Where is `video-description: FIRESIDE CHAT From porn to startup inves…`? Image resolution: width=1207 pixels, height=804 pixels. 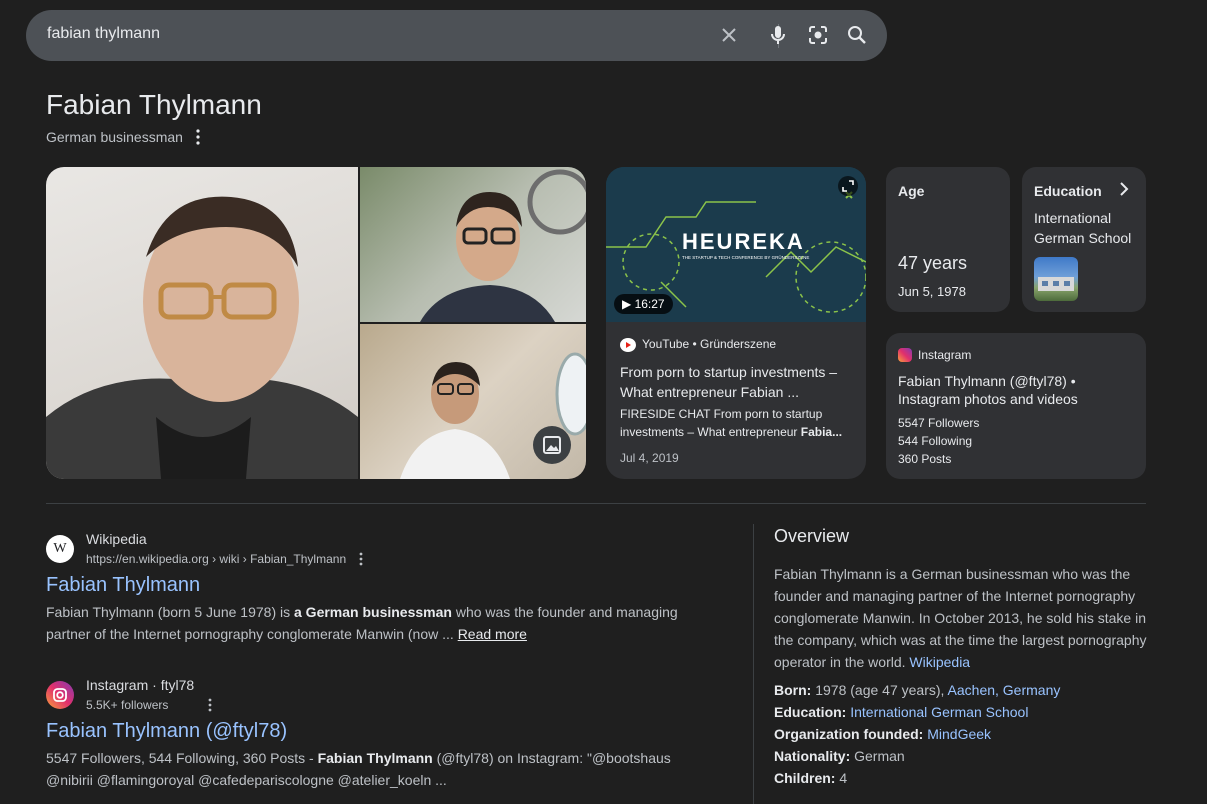 video-description: FIRESIDE CHAT From porn to startup inves… is located at coordinates (731, 423).